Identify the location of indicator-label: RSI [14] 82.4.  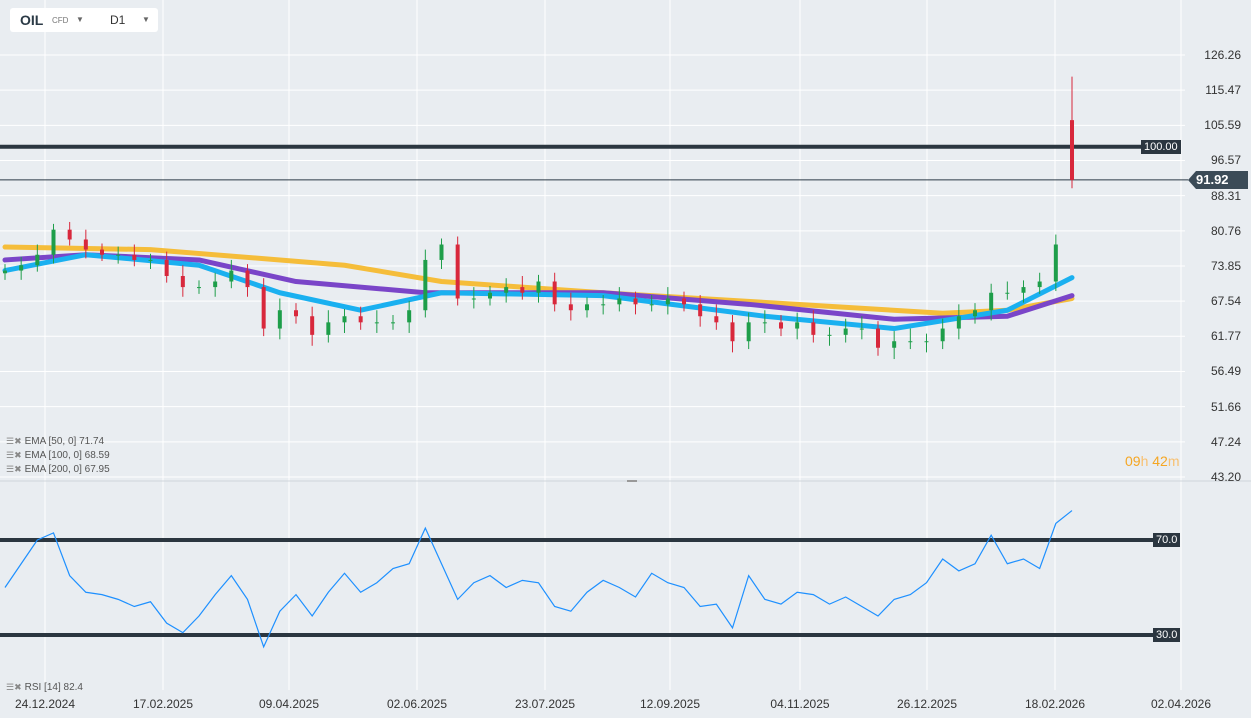
(53, 687).